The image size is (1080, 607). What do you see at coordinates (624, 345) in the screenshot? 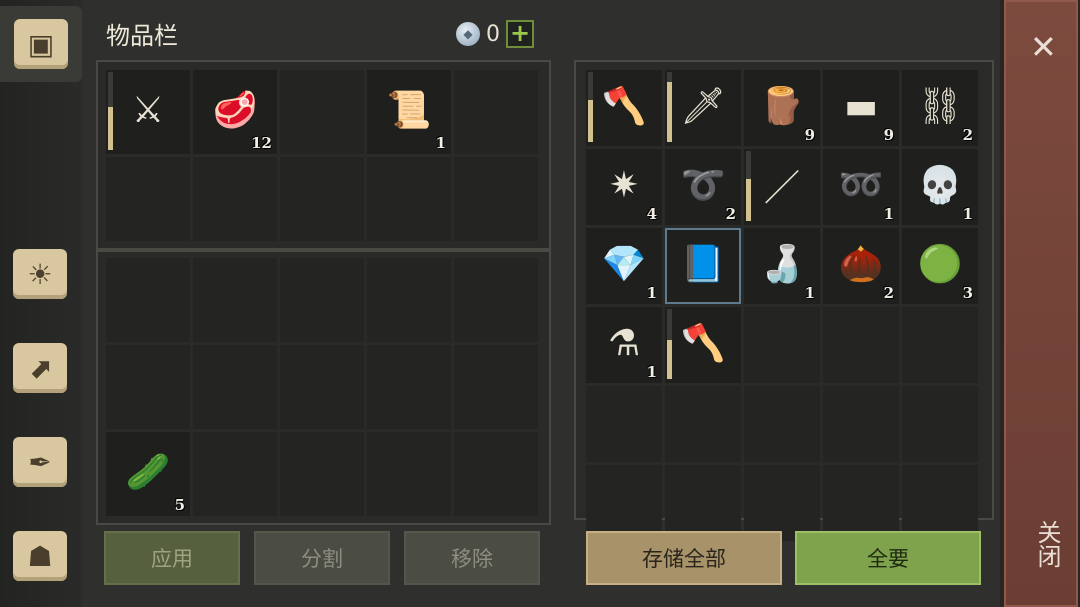
I see `inventory-slot-filled: ⚗ 1` at bounding box center [624, 345].